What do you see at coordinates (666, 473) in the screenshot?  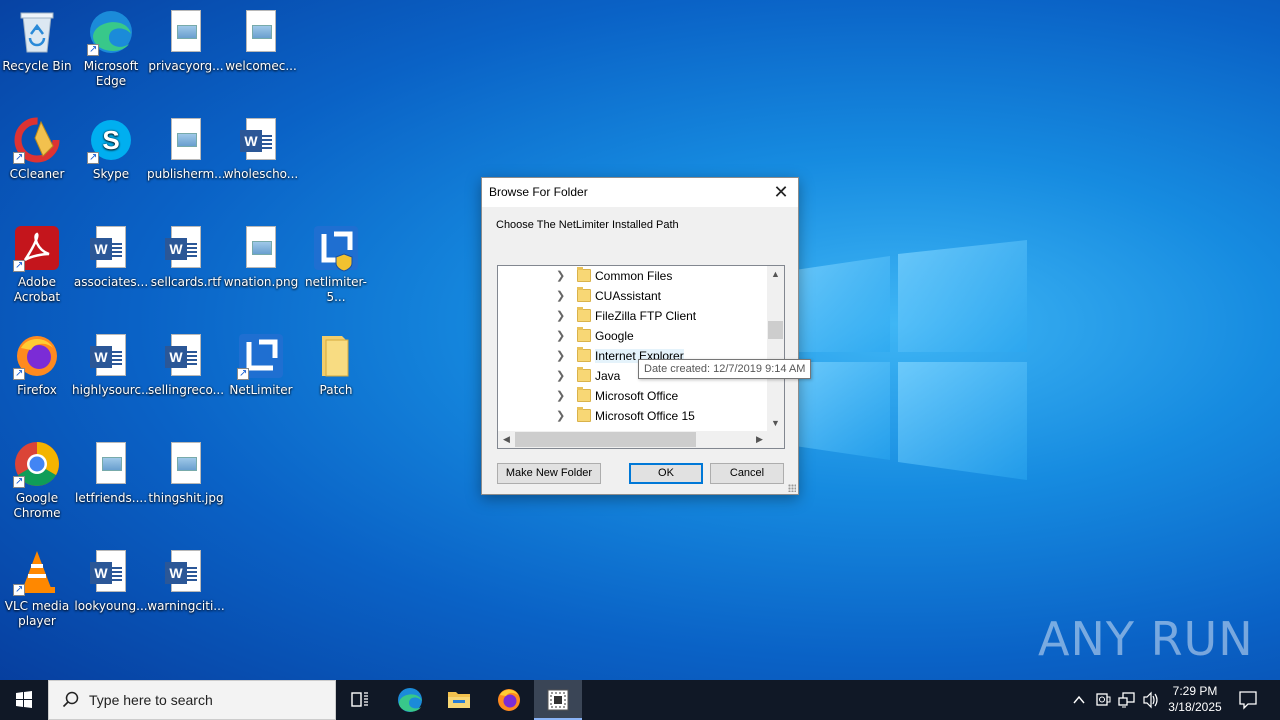 I see `ok-button: OK` at bounding box center [666, 473].